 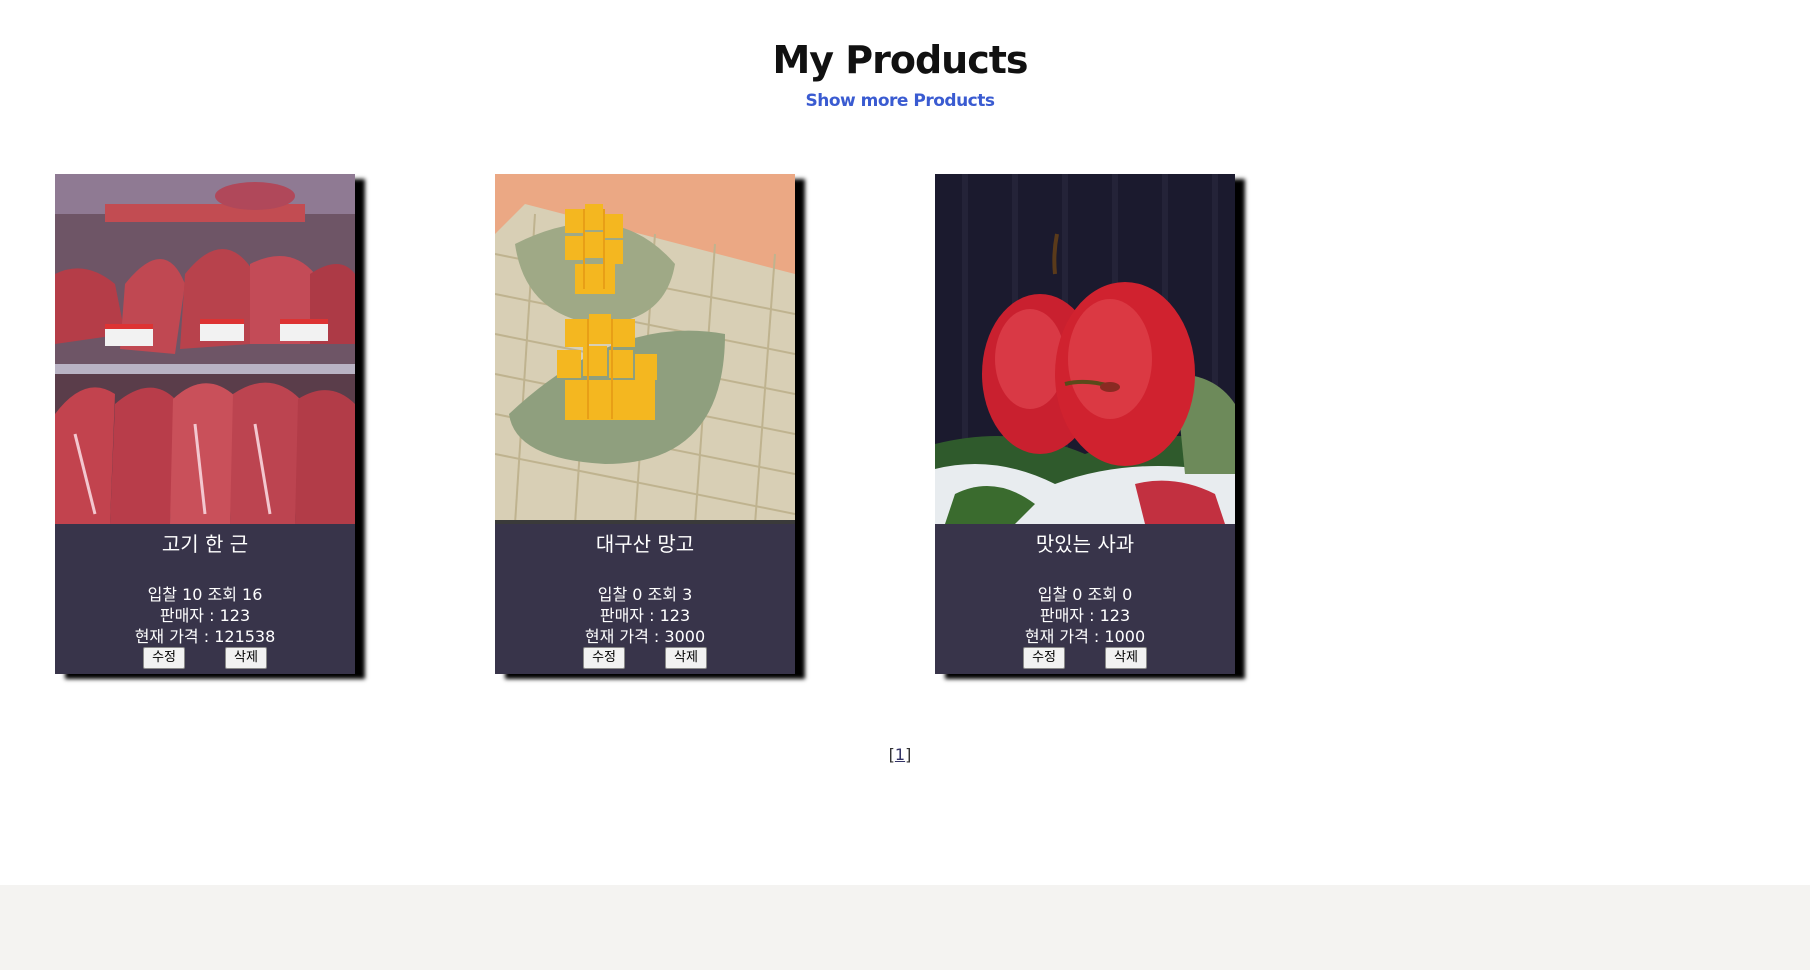 I want to click on page-link-1: 1, so click(x=900, y=754).